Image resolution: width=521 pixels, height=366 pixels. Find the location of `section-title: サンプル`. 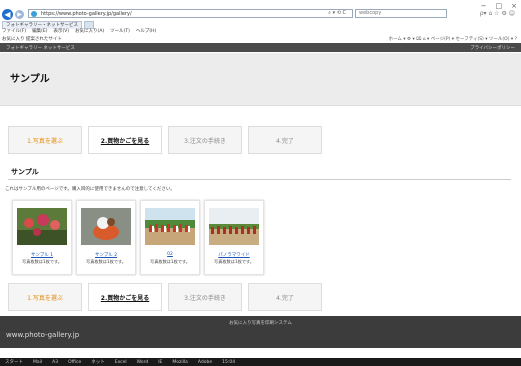

section-title: サンプル is located at coordinates (25, 172).